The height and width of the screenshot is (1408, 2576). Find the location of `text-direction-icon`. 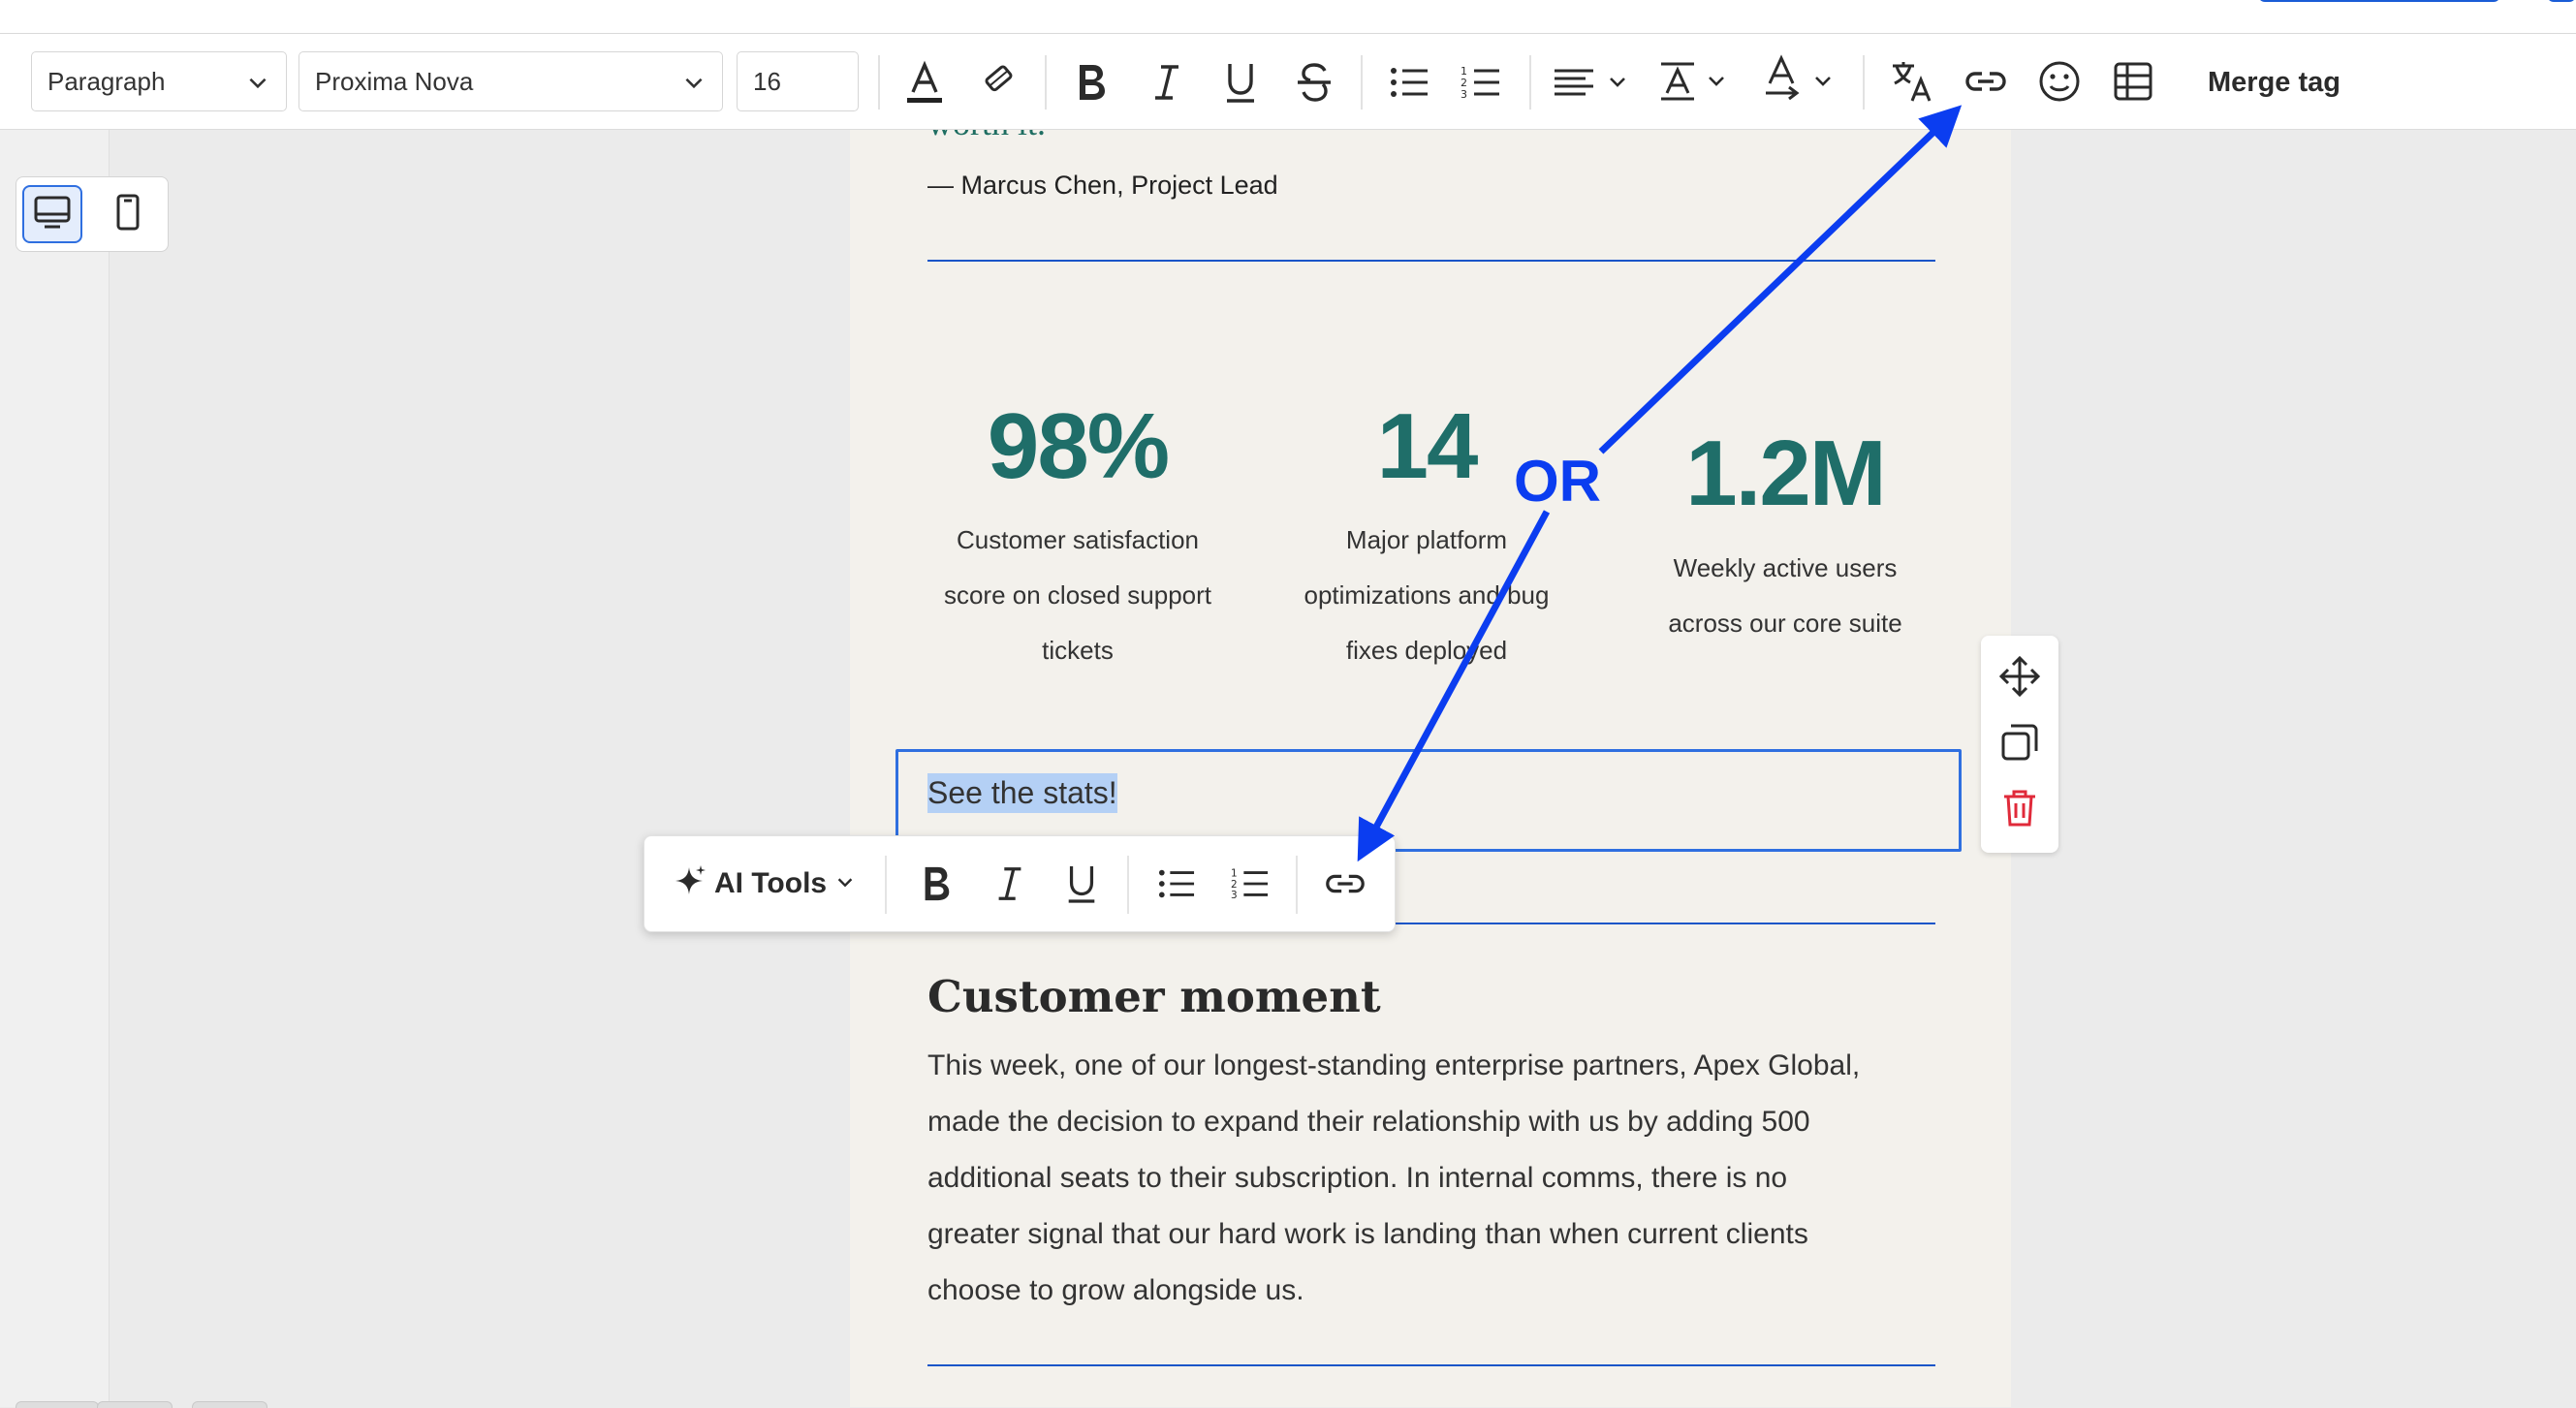

text-direction-icon is located at coordinates (1803, 81).